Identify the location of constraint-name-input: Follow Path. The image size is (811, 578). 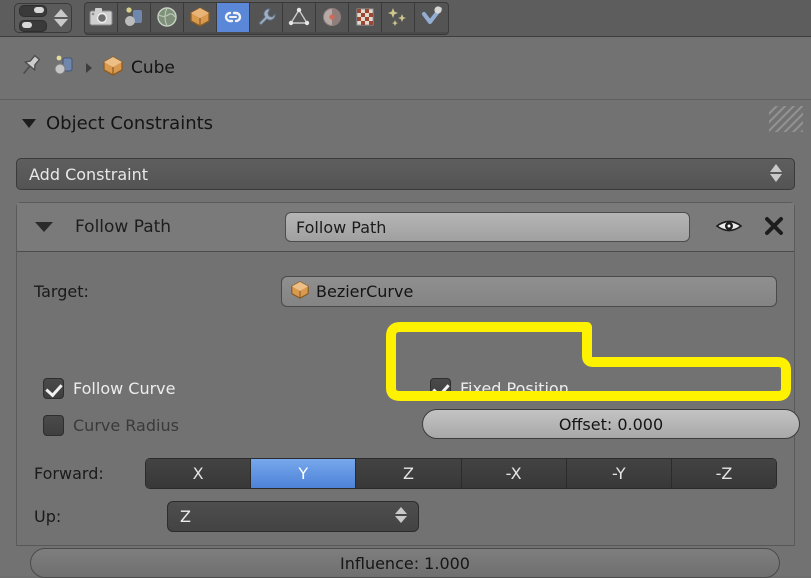
(487, 227).